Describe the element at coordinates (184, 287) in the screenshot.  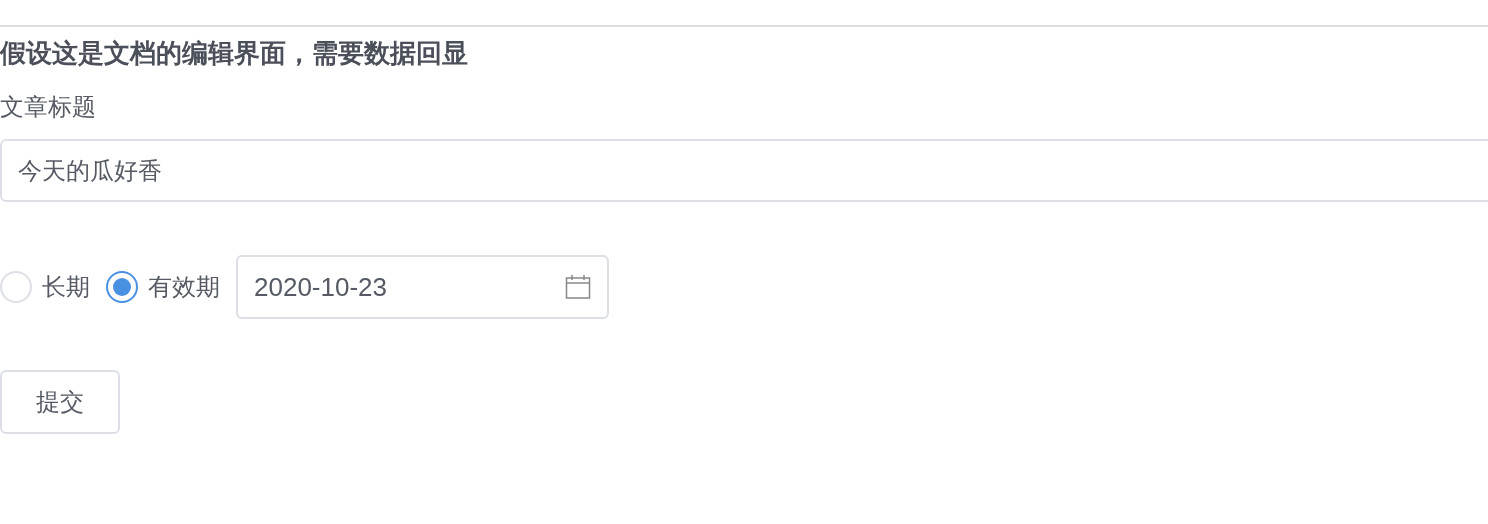
I see `radio-label: 有效期` at that location.